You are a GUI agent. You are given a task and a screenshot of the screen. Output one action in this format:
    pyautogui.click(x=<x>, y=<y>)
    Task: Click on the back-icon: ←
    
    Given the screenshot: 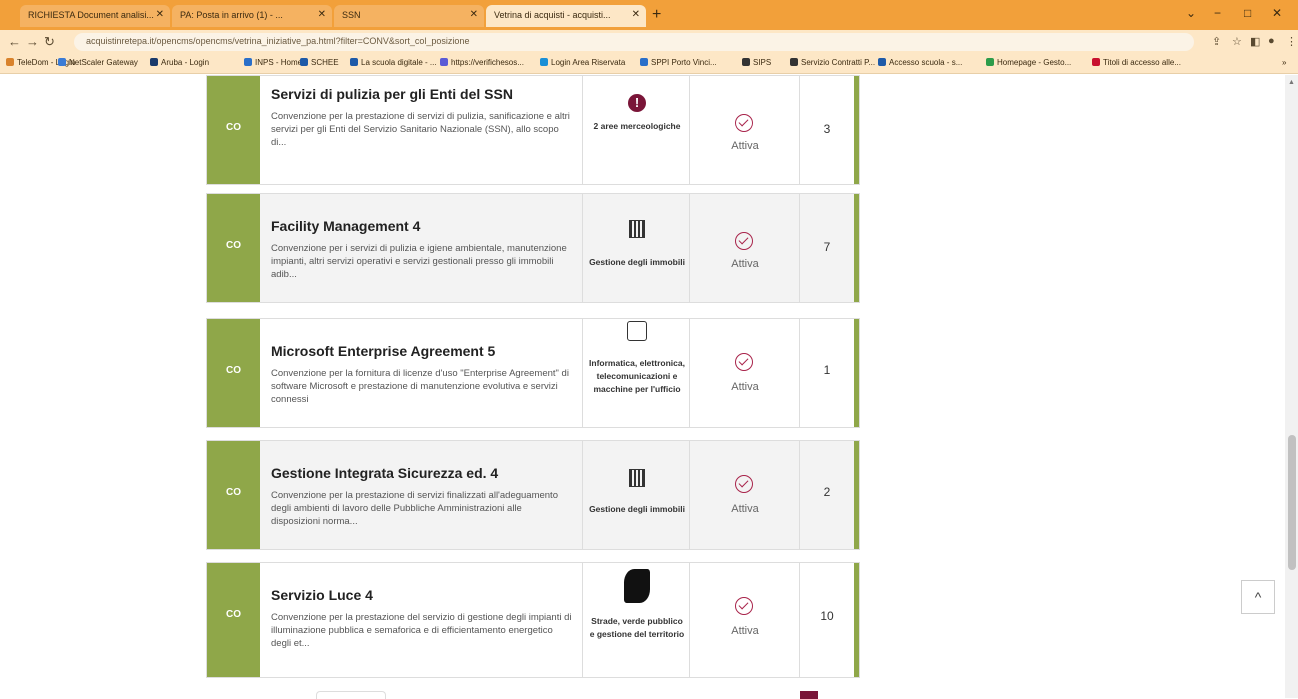 What is the action you would take?
    pyautogui.click(x=14, y=41)
    